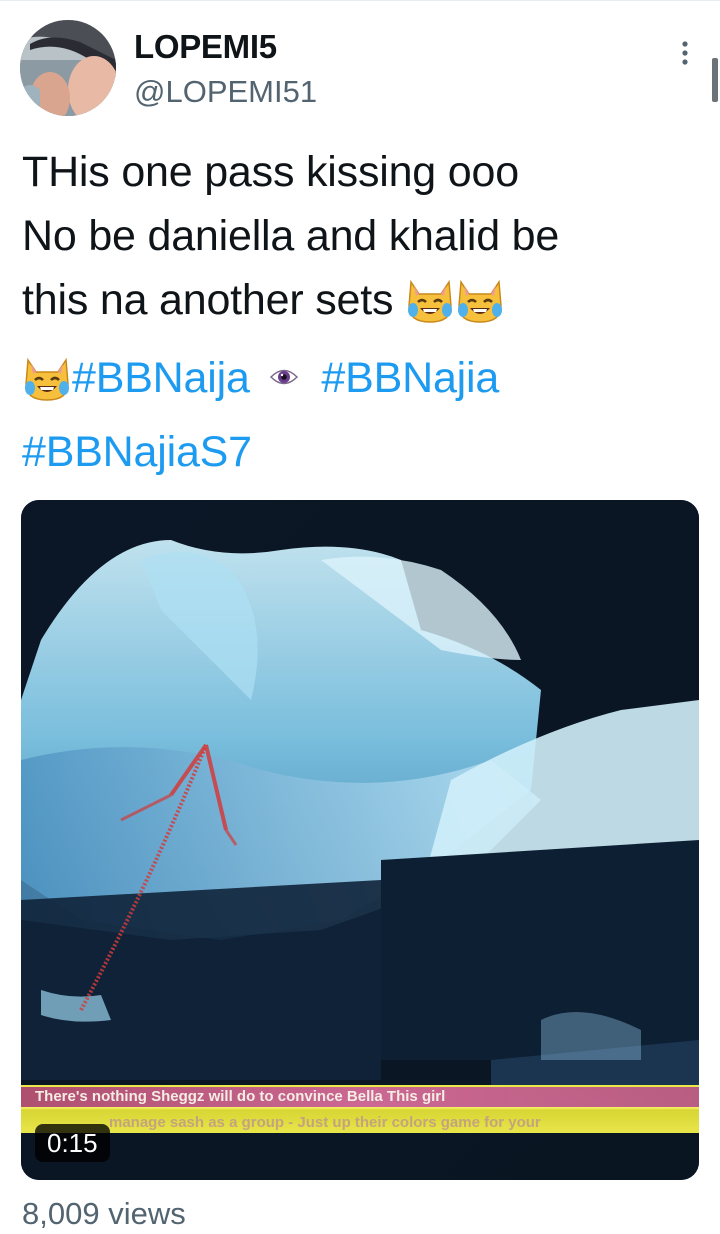  What do you see at coordinates (161, 378) in the screenshot?
I see `hashtag-link: #BBNaija` at bounding box center [161, 378].